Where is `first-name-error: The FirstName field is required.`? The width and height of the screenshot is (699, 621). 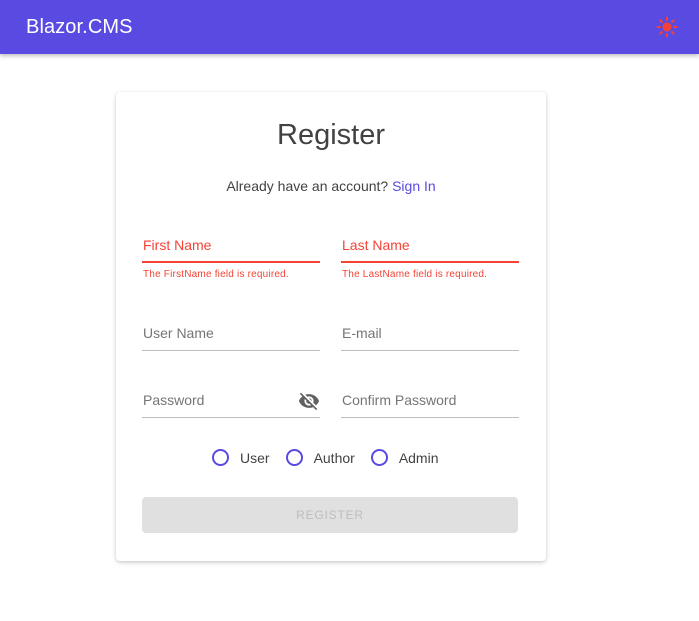 first-name-error: The FirstName field is required. is located at coordinates (216, 274).